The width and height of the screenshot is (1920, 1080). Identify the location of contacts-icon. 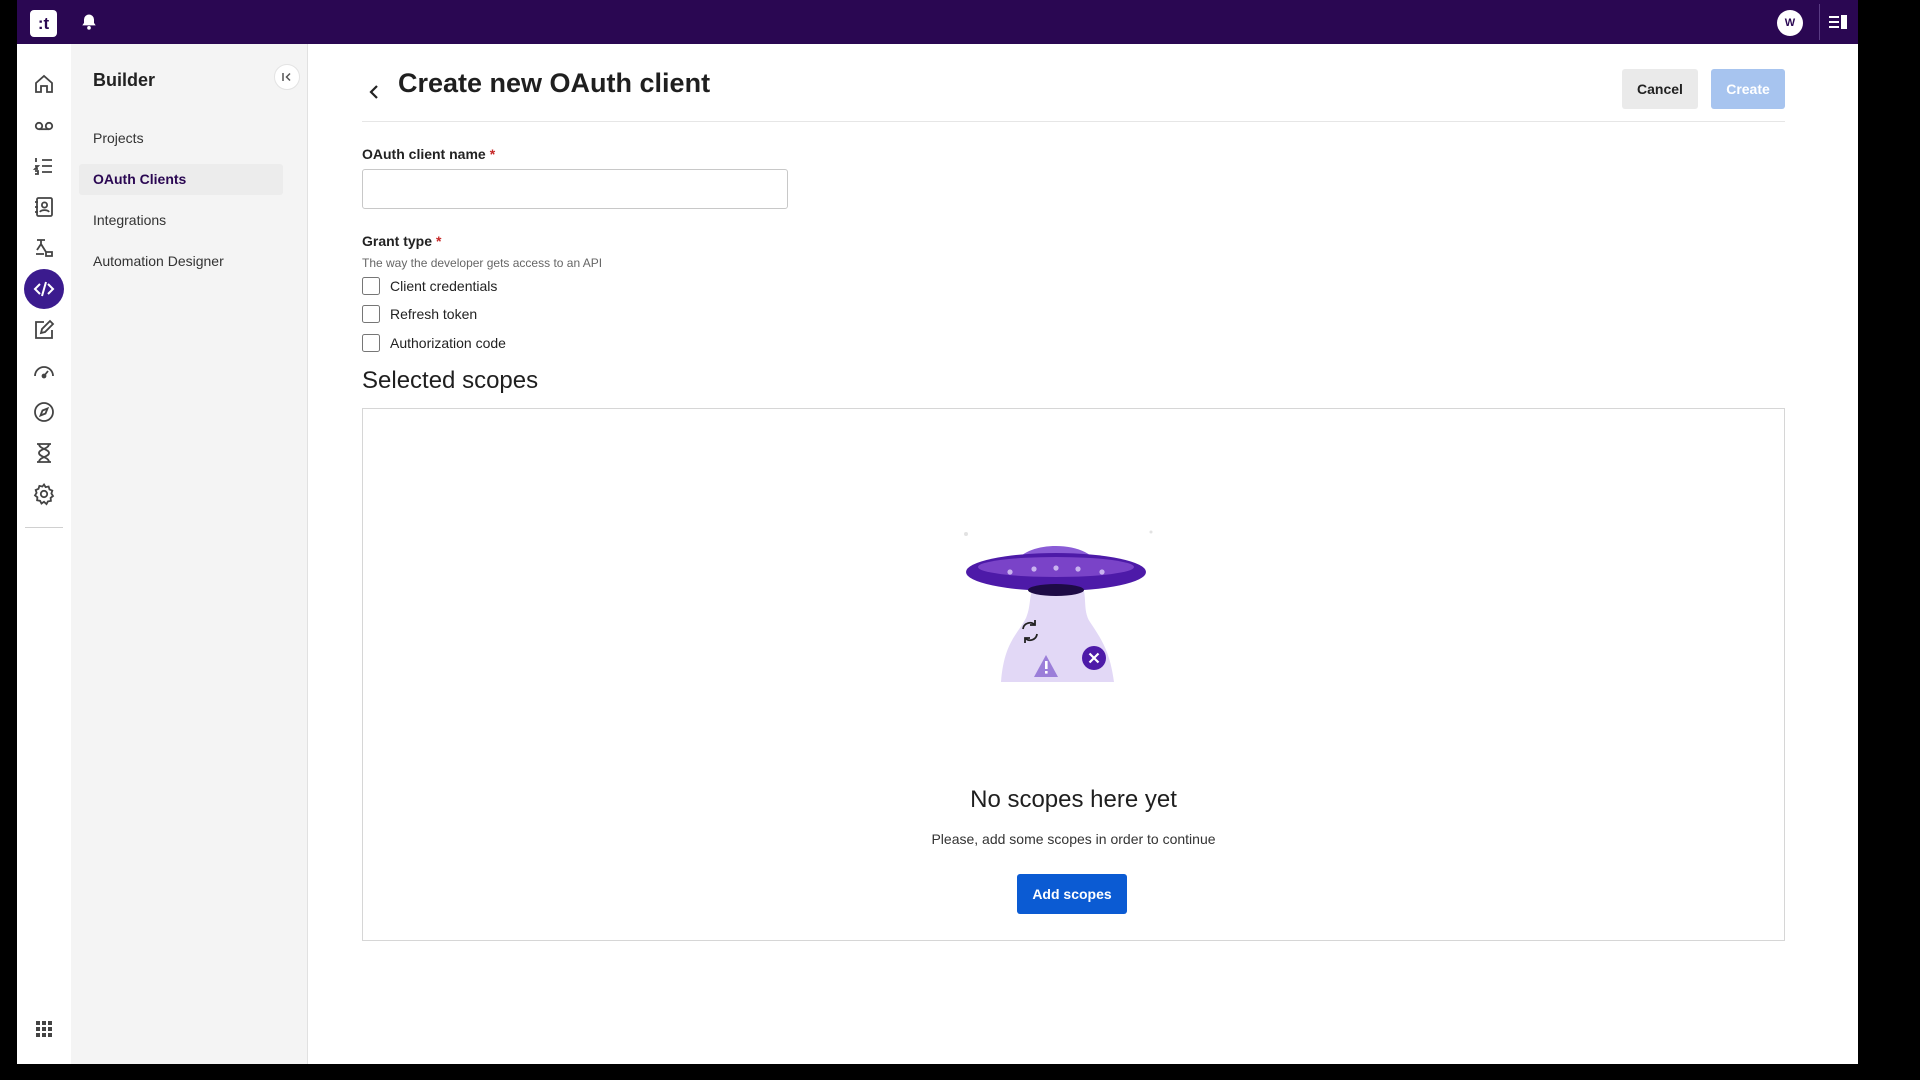
(44, 207).